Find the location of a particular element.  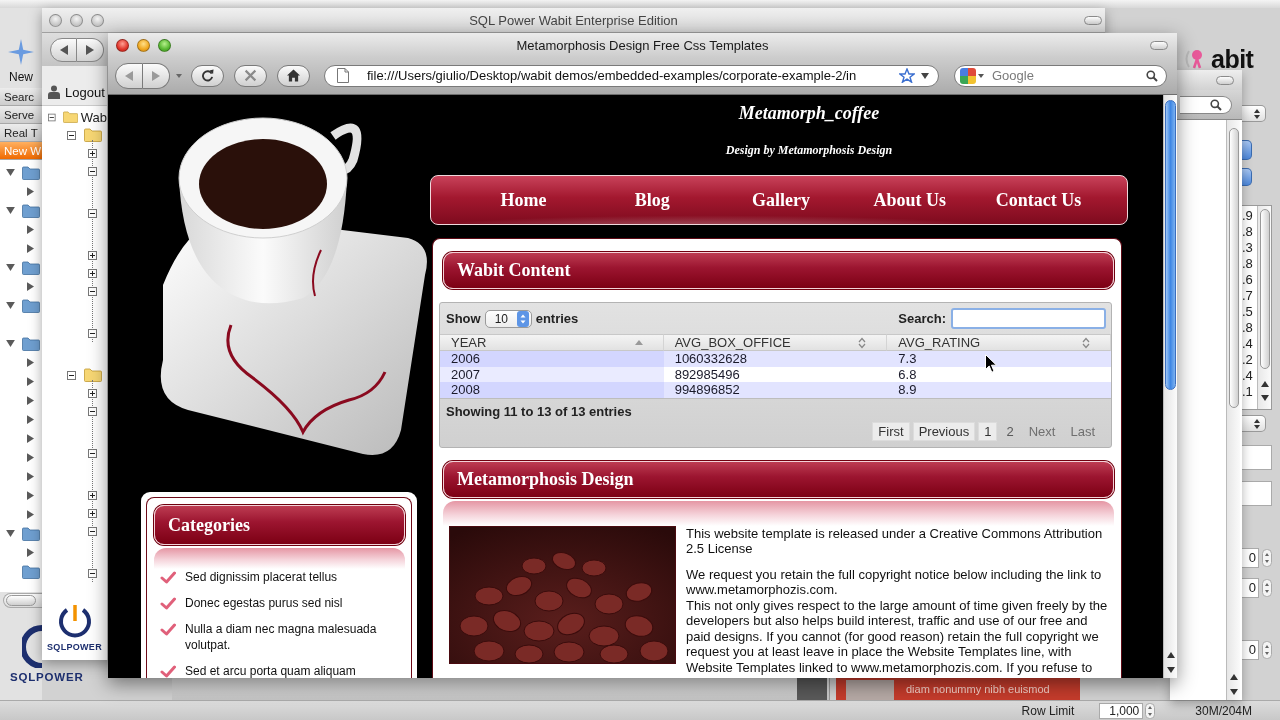

list-item: .6 is located at coordinates (1248, 280).